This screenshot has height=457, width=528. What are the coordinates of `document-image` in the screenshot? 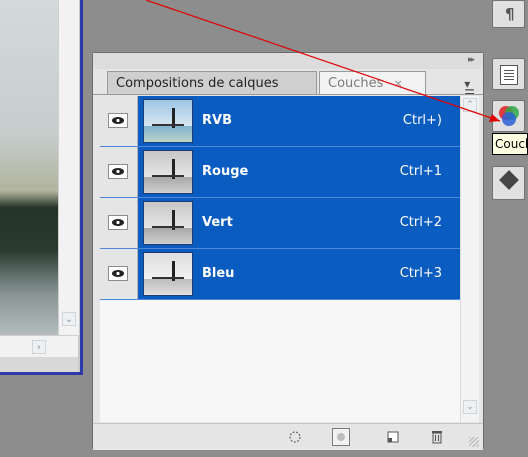 It's located at (29, 167).